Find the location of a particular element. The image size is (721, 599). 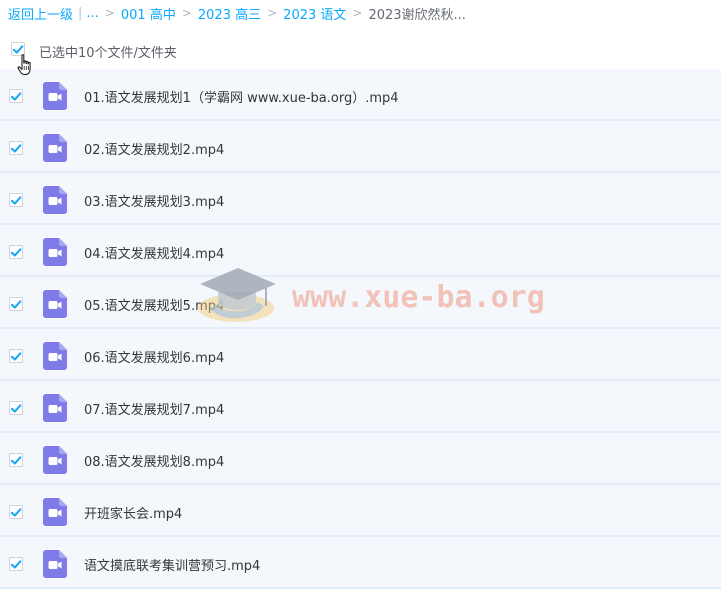

file-name: 01.语文发展规划1（学霸网 www.xue-ba.org）.mp4 is located at coordinates (241, 96).